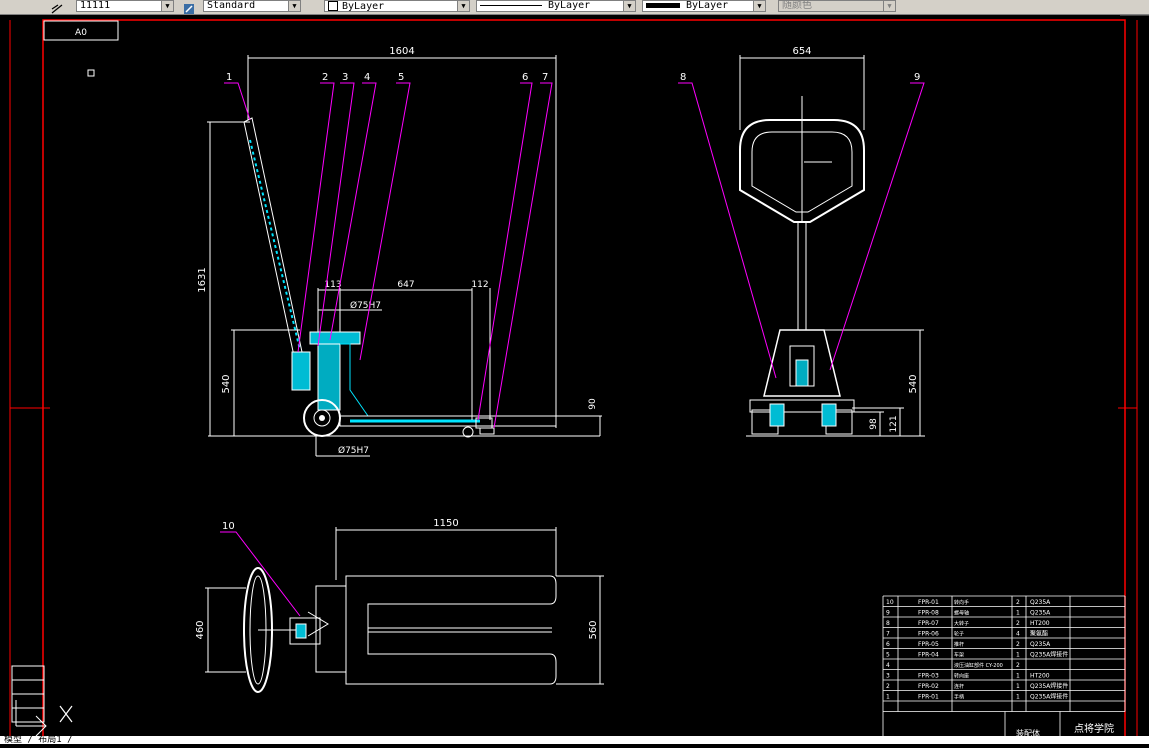  What do you see at coordinates (228, 526) in the screenshot?
I see `callout-10: 10` at bounding box center [228, 526].